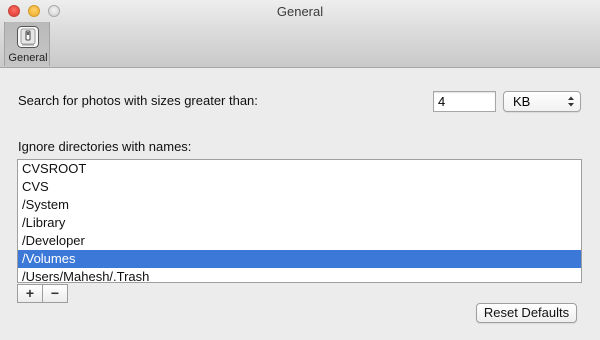 This screenshot has height=340, width=600. What do you see at coordinates (105, 146) in the screenshot?
I see `ignore-directories-label: Ignore directories with names:` at bounding box center [105, 146].